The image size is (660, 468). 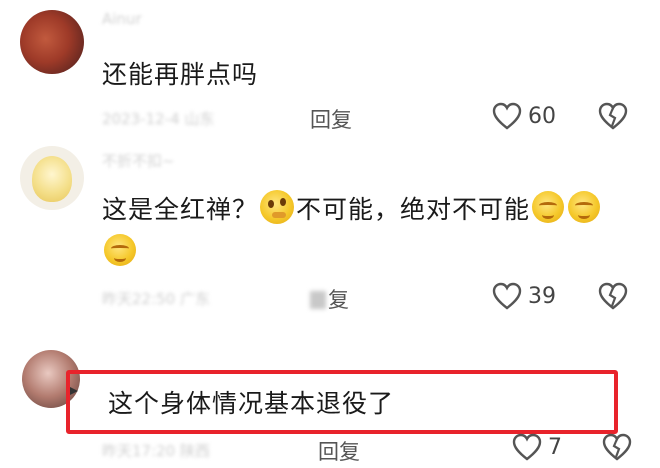 What do you see at coordinates (524, 296) in the screenshot?
I see `like-button: 39` at bounding box center [524, 296].